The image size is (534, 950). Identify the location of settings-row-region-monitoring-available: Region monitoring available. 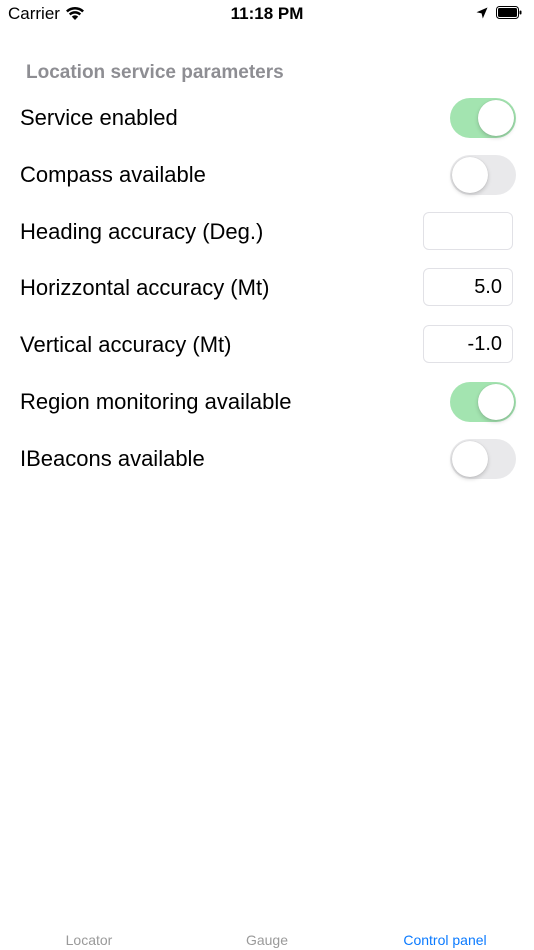
(267, 401).